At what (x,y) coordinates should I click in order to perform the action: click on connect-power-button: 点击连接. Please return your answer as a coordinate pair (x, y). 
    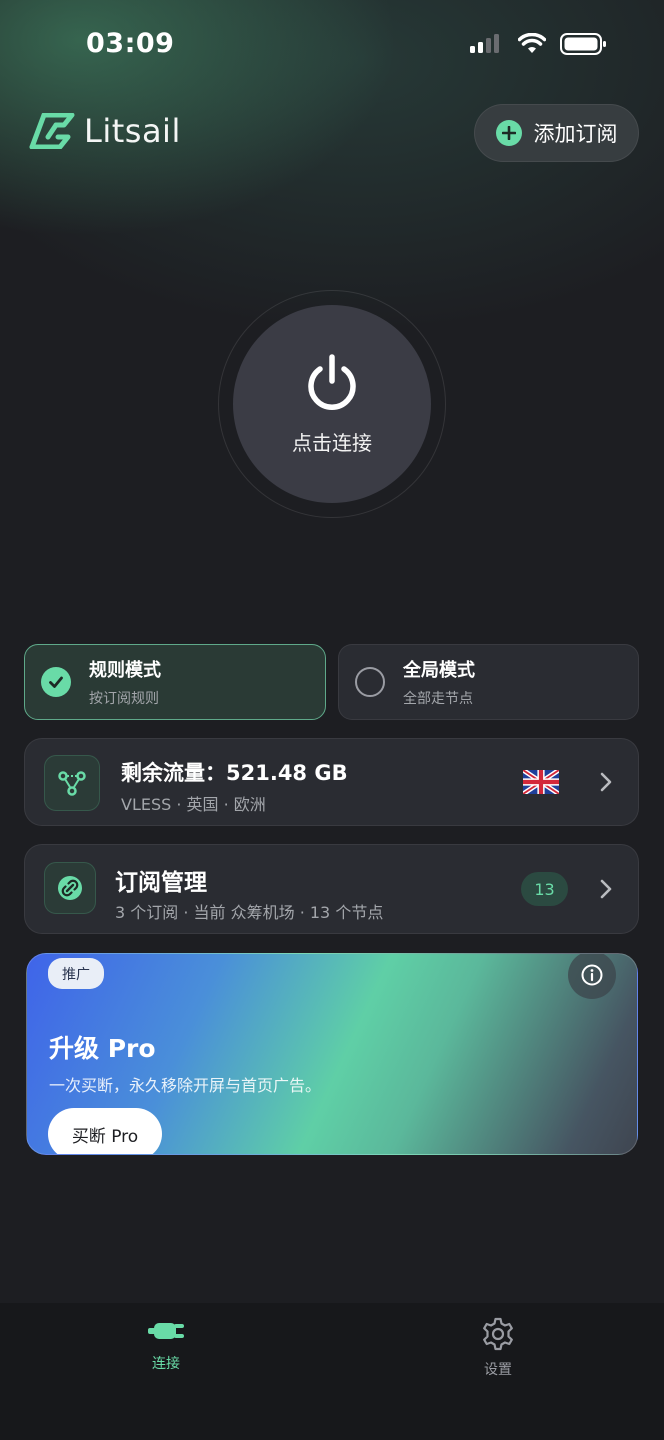
    Looking at the image, I should click on (332, 404).